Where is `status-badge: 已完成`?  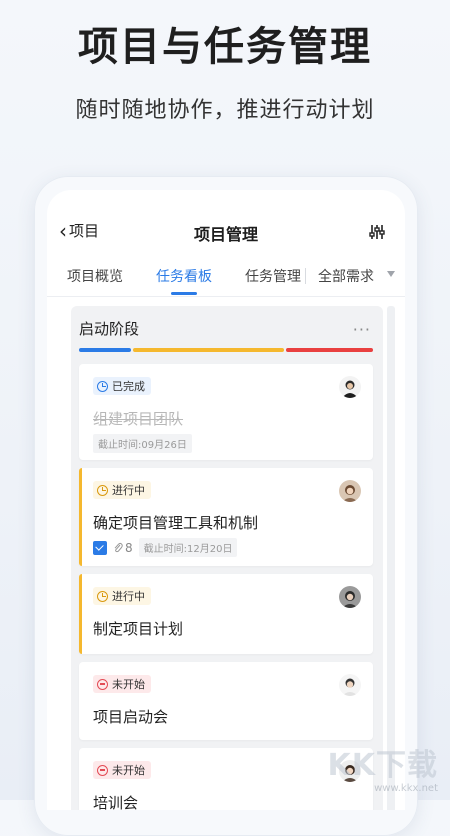 status-badge: 已完成 is located at coordinates (122, 386).